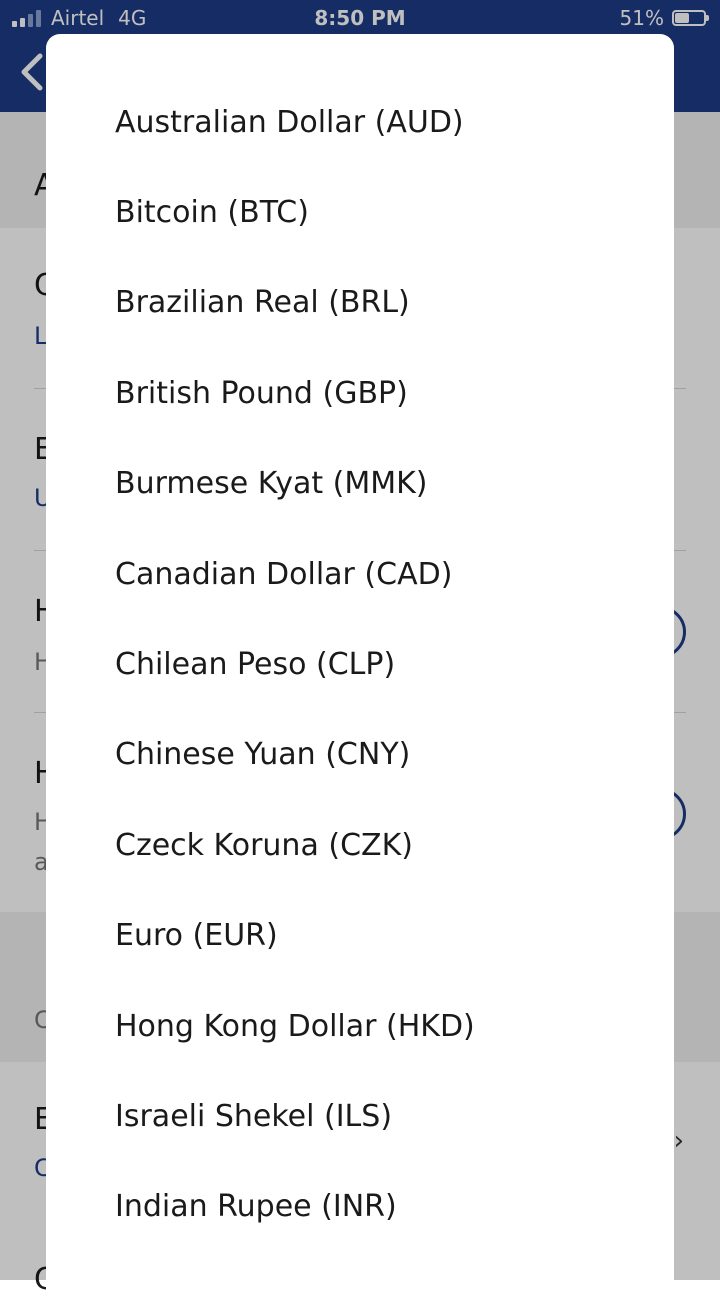 This screenshot has height=1314, width=720. Describe the element at coordinates (360, 664) in the screenshot. I see `currency-option: Chilean Peso (CLP)` at that location.